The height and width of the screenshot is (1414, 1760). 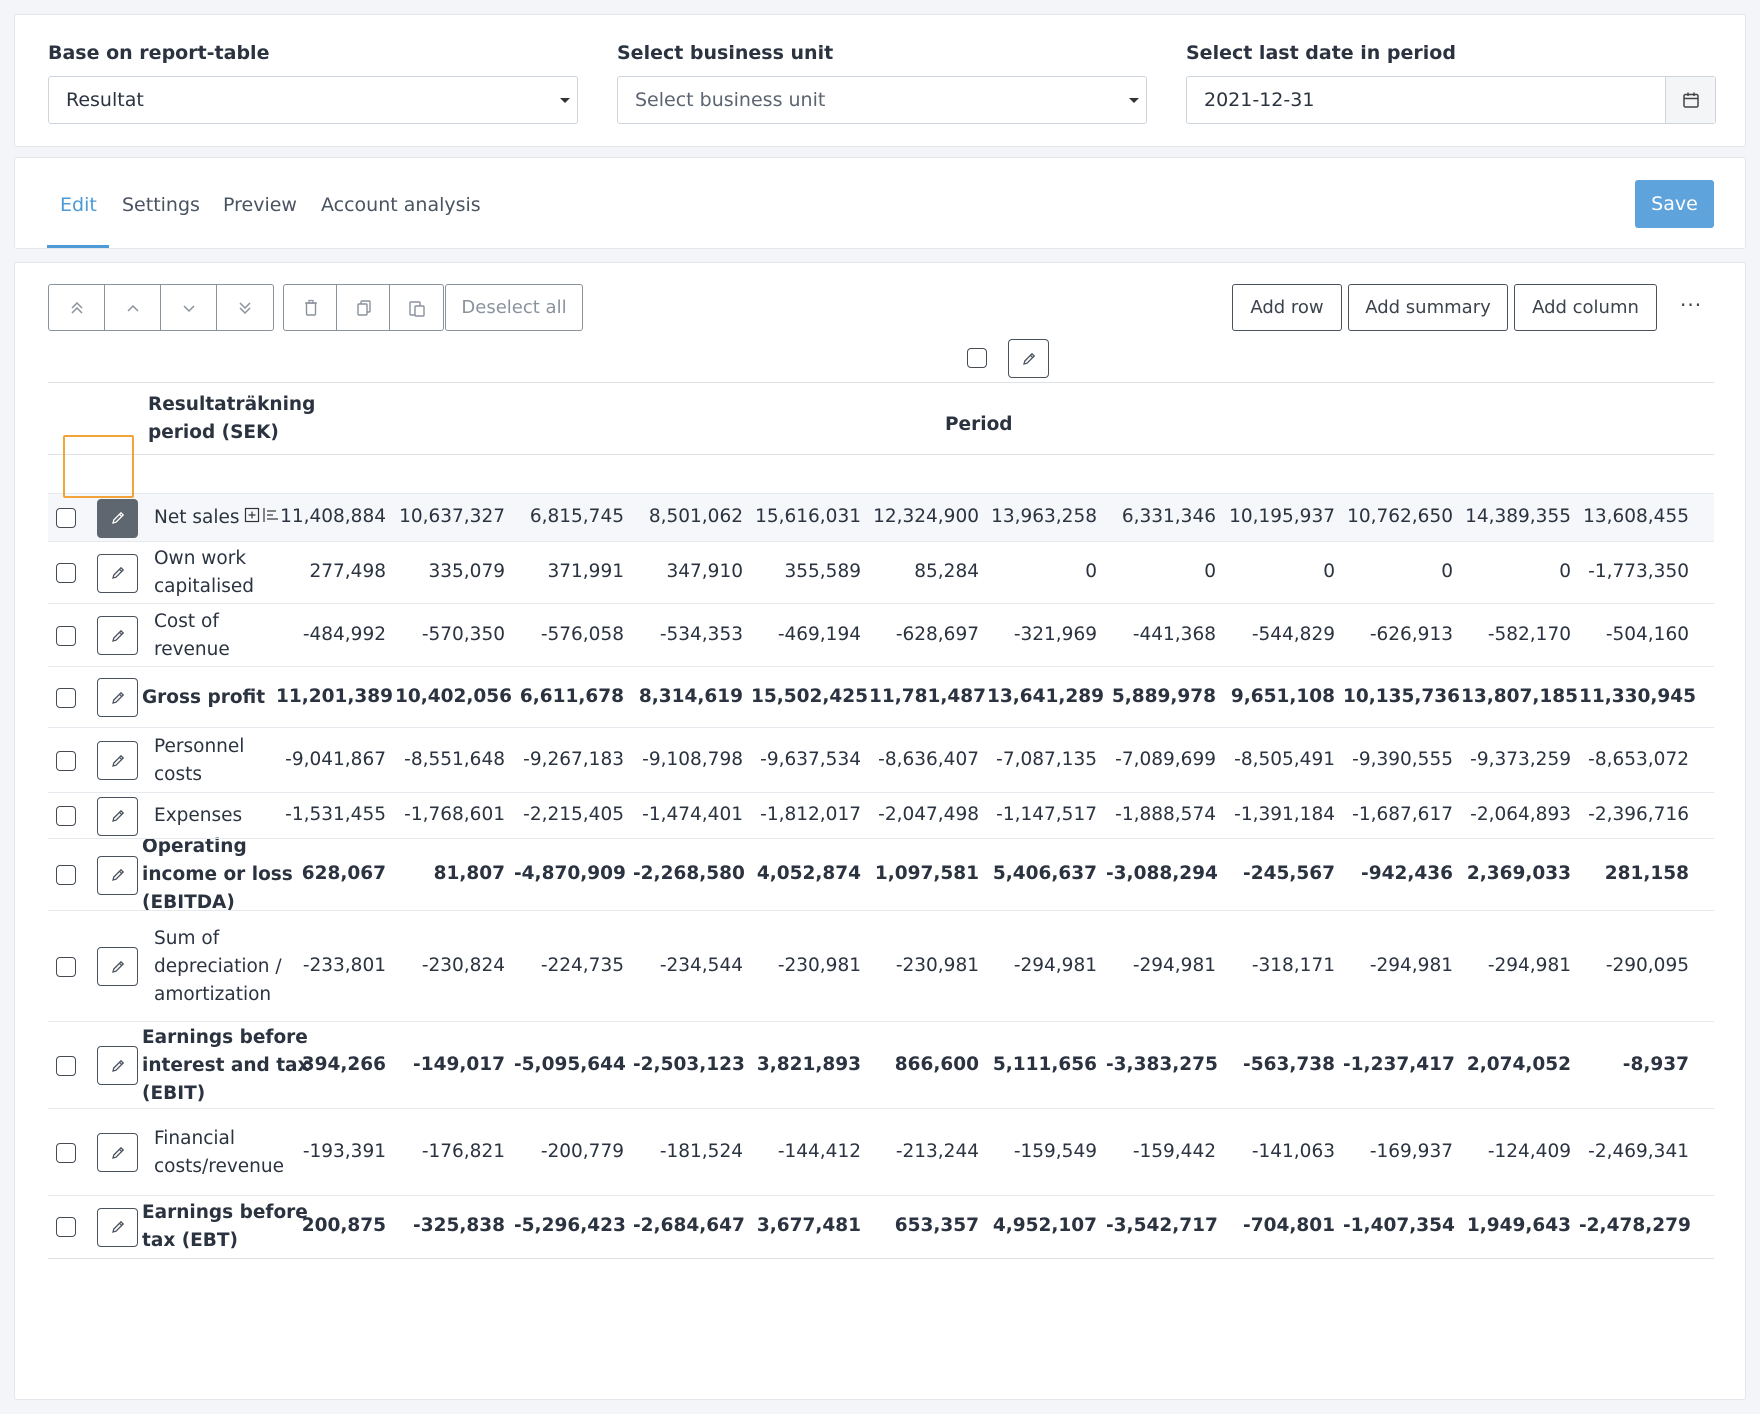 What do you see at coordinates (463, 1151) in the screenshot?
I see `table-cell: -176,821` at bounding box center [463, 1151].